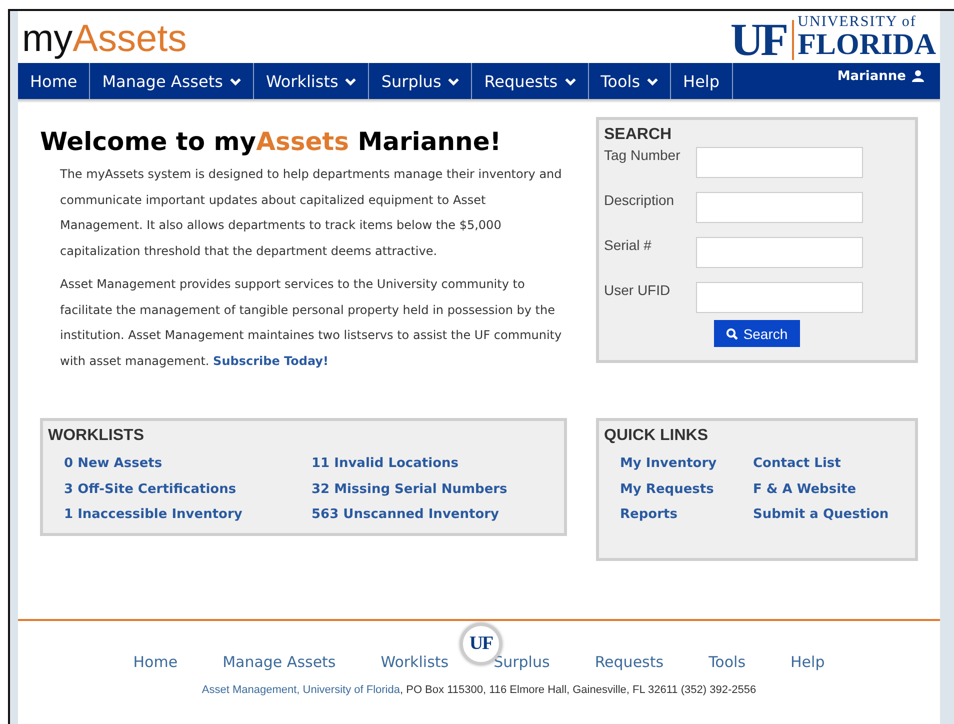  What do you see at coordinates (279, 662) in the screenshot?
I see `footer-link: Manage Assets` at bounding box center [279, 662].